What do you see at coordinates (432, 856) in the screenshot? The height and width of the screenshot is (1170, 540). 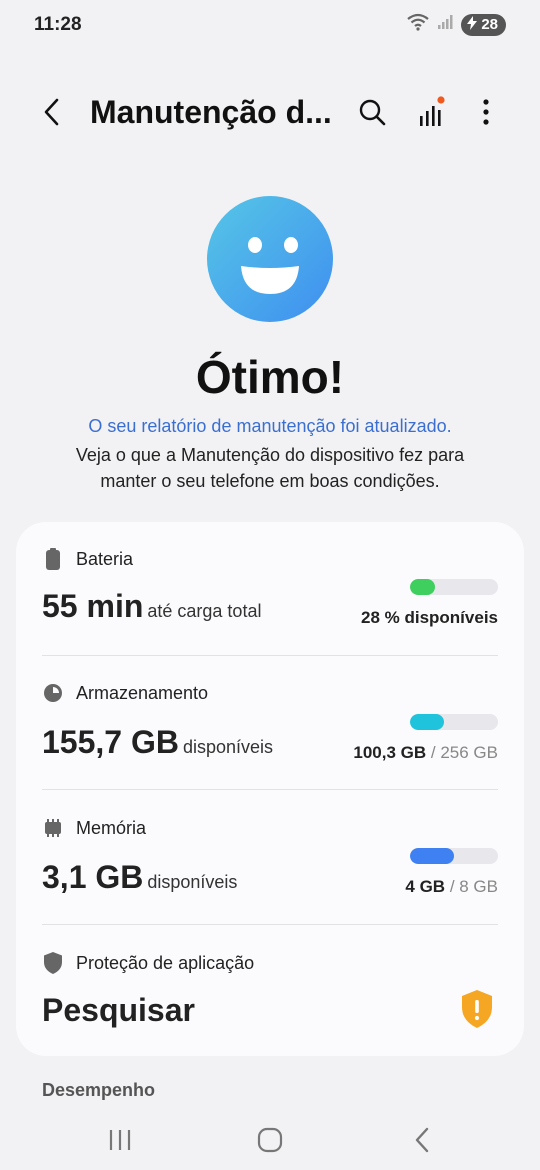 I see `memory-progress-fill` at bounding box center [432, 856].